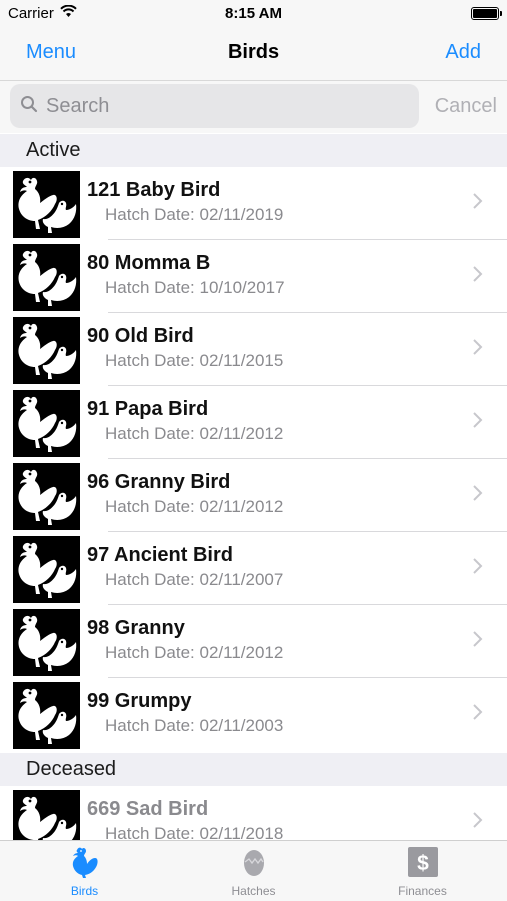  Describe the element at coordinates (253, 714) in the screenshot. I see `list-item: 99 Grumpy Hatch Date: 02/11/2003` at that location.